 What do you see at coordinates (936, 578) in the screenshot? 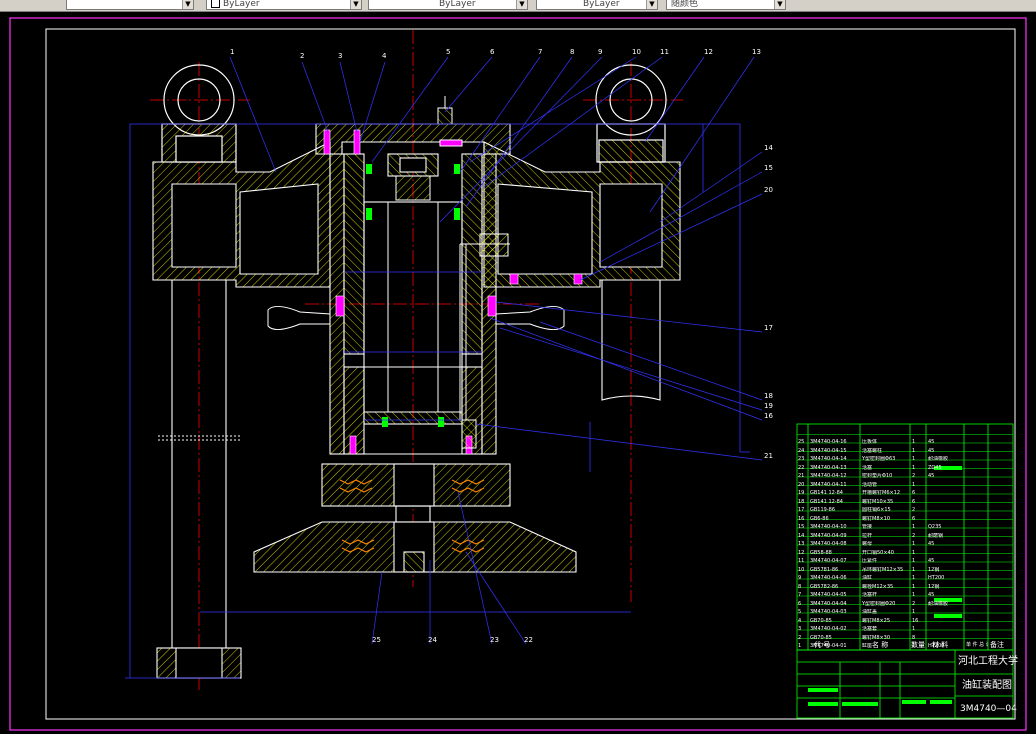
I see `parts-cell-mat: HT200` at bounding box center [936, 578].